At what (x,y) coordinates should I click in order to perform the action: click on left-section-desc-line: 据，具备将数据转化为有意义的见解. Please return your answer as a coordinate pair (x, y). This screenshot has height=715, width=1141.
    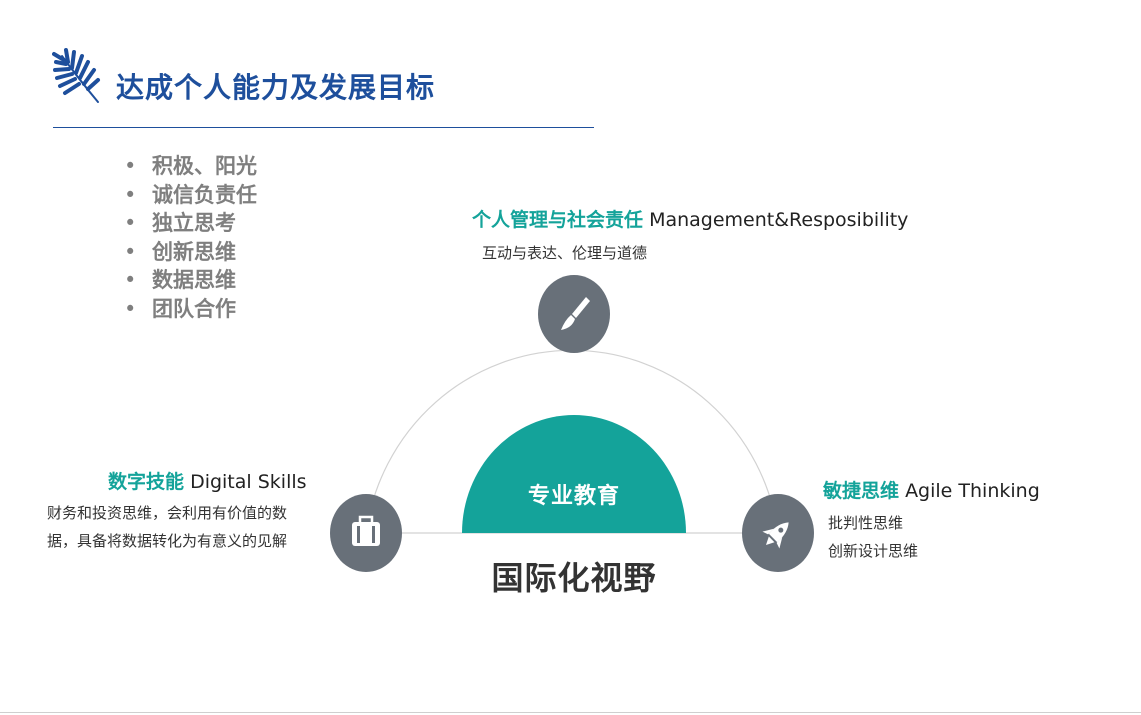
    Looking at the image, I should click on (167, 541).